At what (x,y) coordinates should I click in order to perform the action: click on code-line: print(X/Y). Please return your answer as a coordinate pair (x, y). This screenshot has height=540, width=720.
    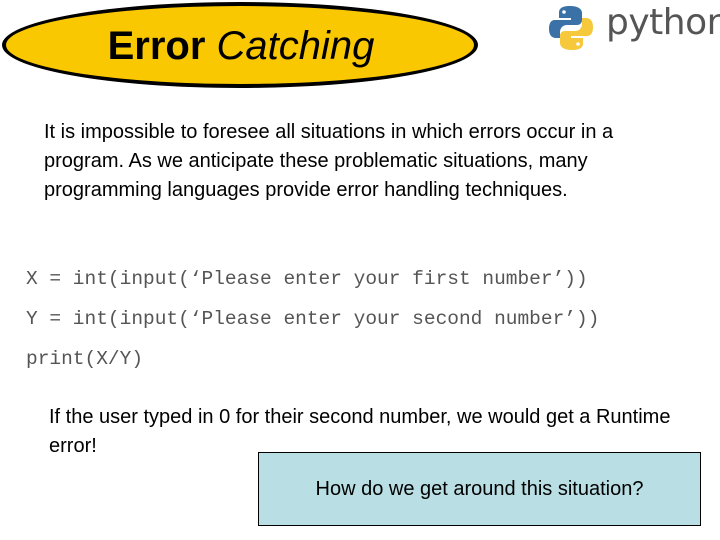
    Looking at the image, I should click on (85, 359).